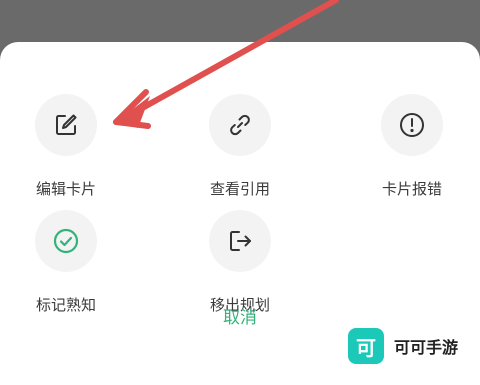 The width and height of the screenshot is (480, 385). What do you see at coordinates (239, 189) in the screenshot?
I see `view-references-label: 查看引用` at bounding box center [239, 189].